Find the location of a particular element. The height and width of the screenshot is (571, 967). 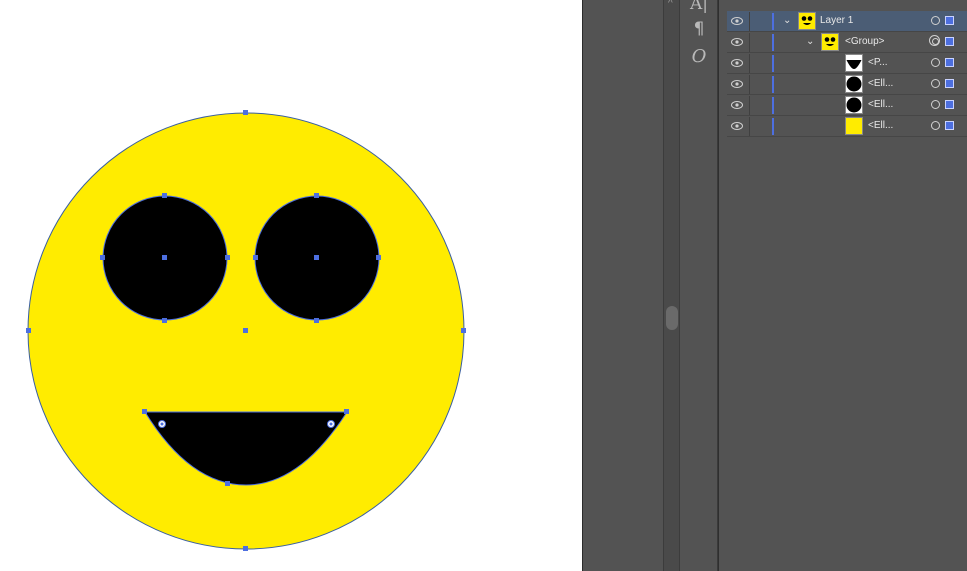

layer-name: <Group> is located at coordinates (864, 42).